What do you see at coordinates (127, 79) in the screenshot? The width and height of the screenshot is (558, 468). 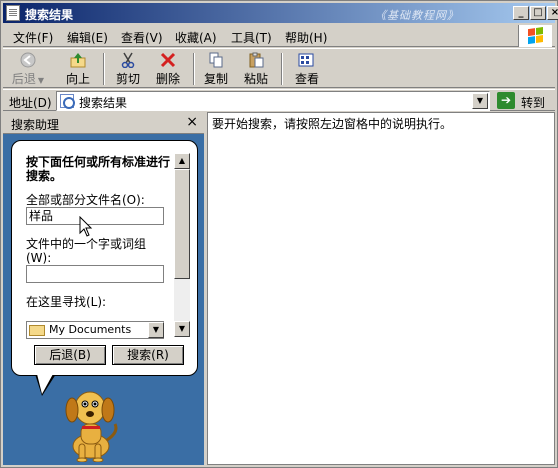 I see `cut-label: 剪切` at bounding box center [127, 79].